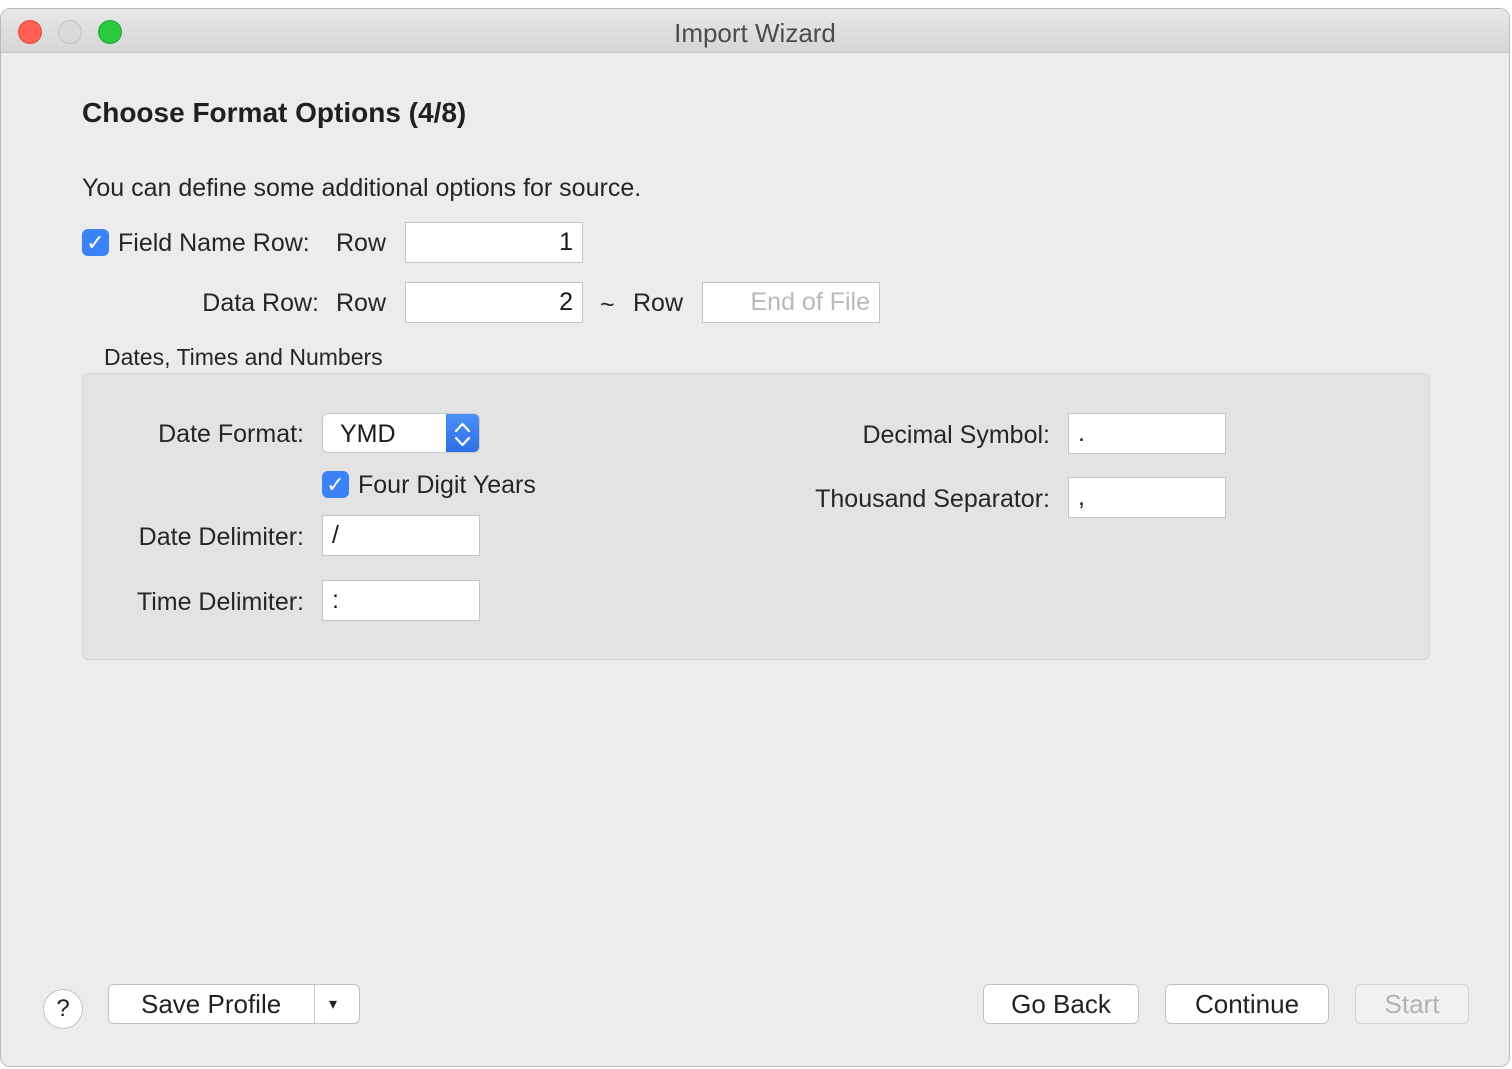  Describe the element at coordinates (1247, 1004) in the screenshot. I see `continue-button: Continue` at that location.